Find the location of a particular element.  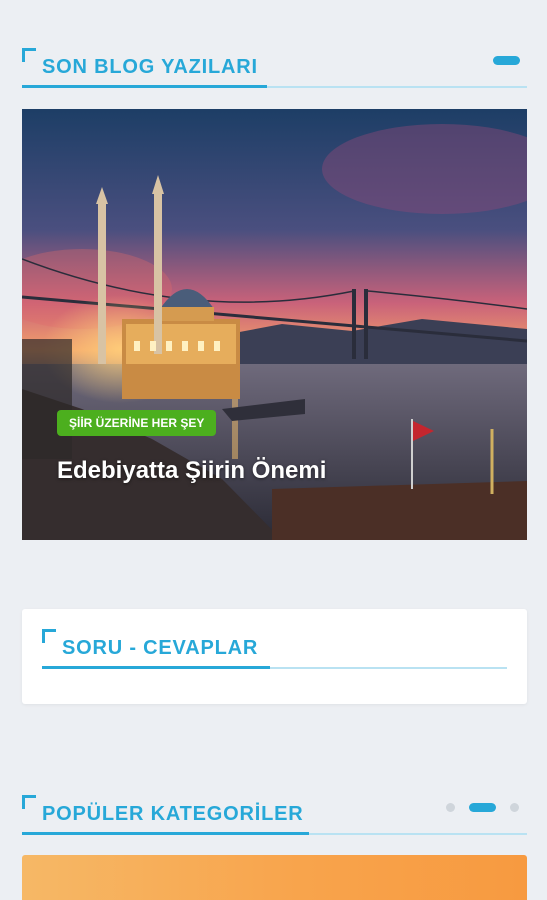

post-category-badge: ŞİİR ÜZERİNE HER ŞEY is located at coordinates (137, 423).